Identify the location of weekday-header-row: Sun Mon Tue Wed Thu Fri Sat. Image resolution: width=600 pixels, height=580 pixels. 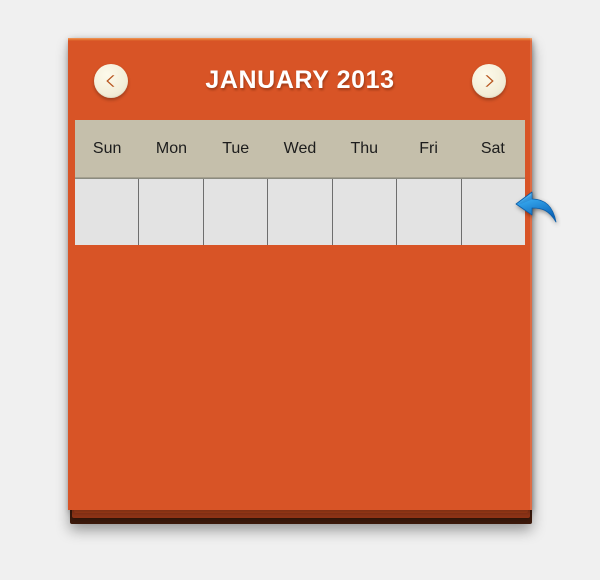
(300, 149).